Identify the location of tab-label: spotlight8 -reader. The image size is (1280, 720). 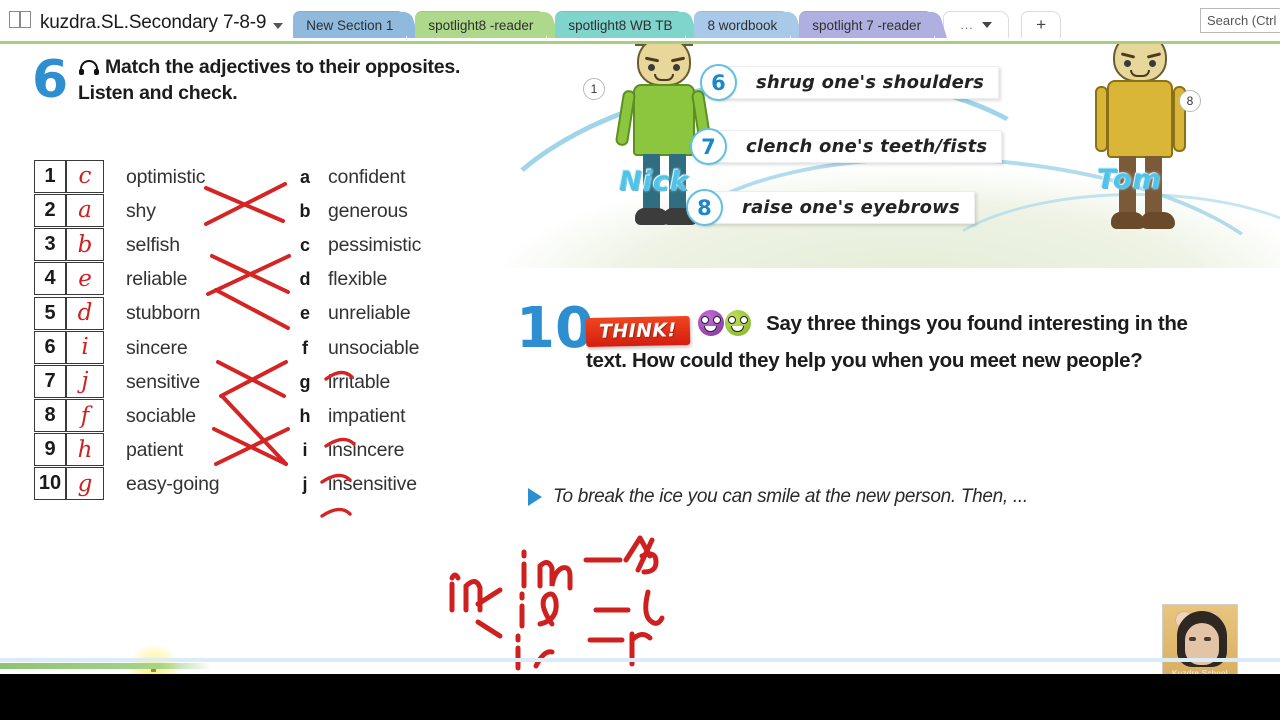
(481, 25).